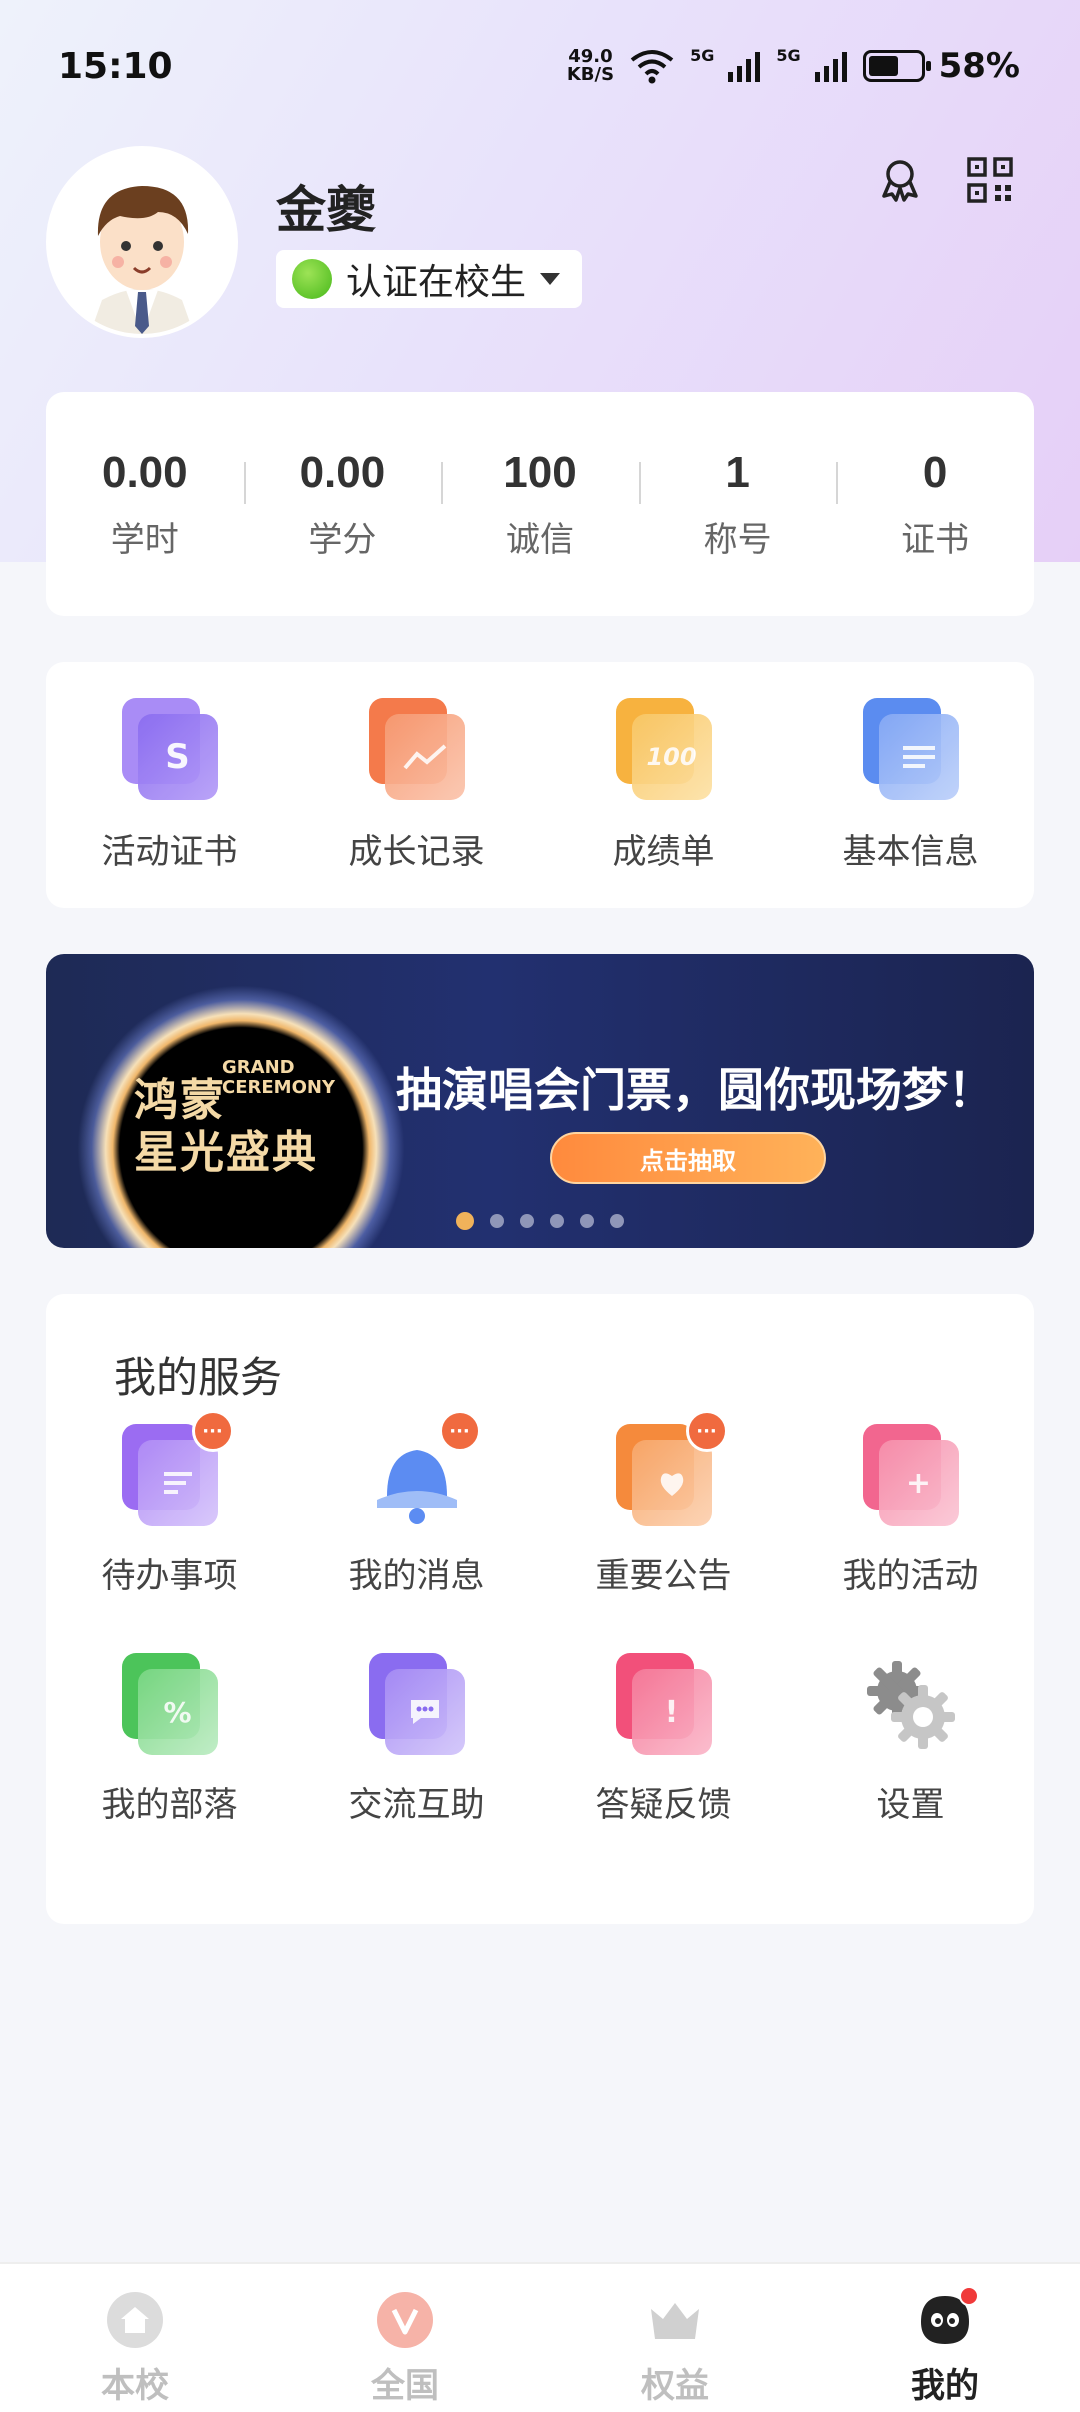 This screenshot has width=1080, height=2412. I want to click on nav-label: 我的, so click(945, 2386).